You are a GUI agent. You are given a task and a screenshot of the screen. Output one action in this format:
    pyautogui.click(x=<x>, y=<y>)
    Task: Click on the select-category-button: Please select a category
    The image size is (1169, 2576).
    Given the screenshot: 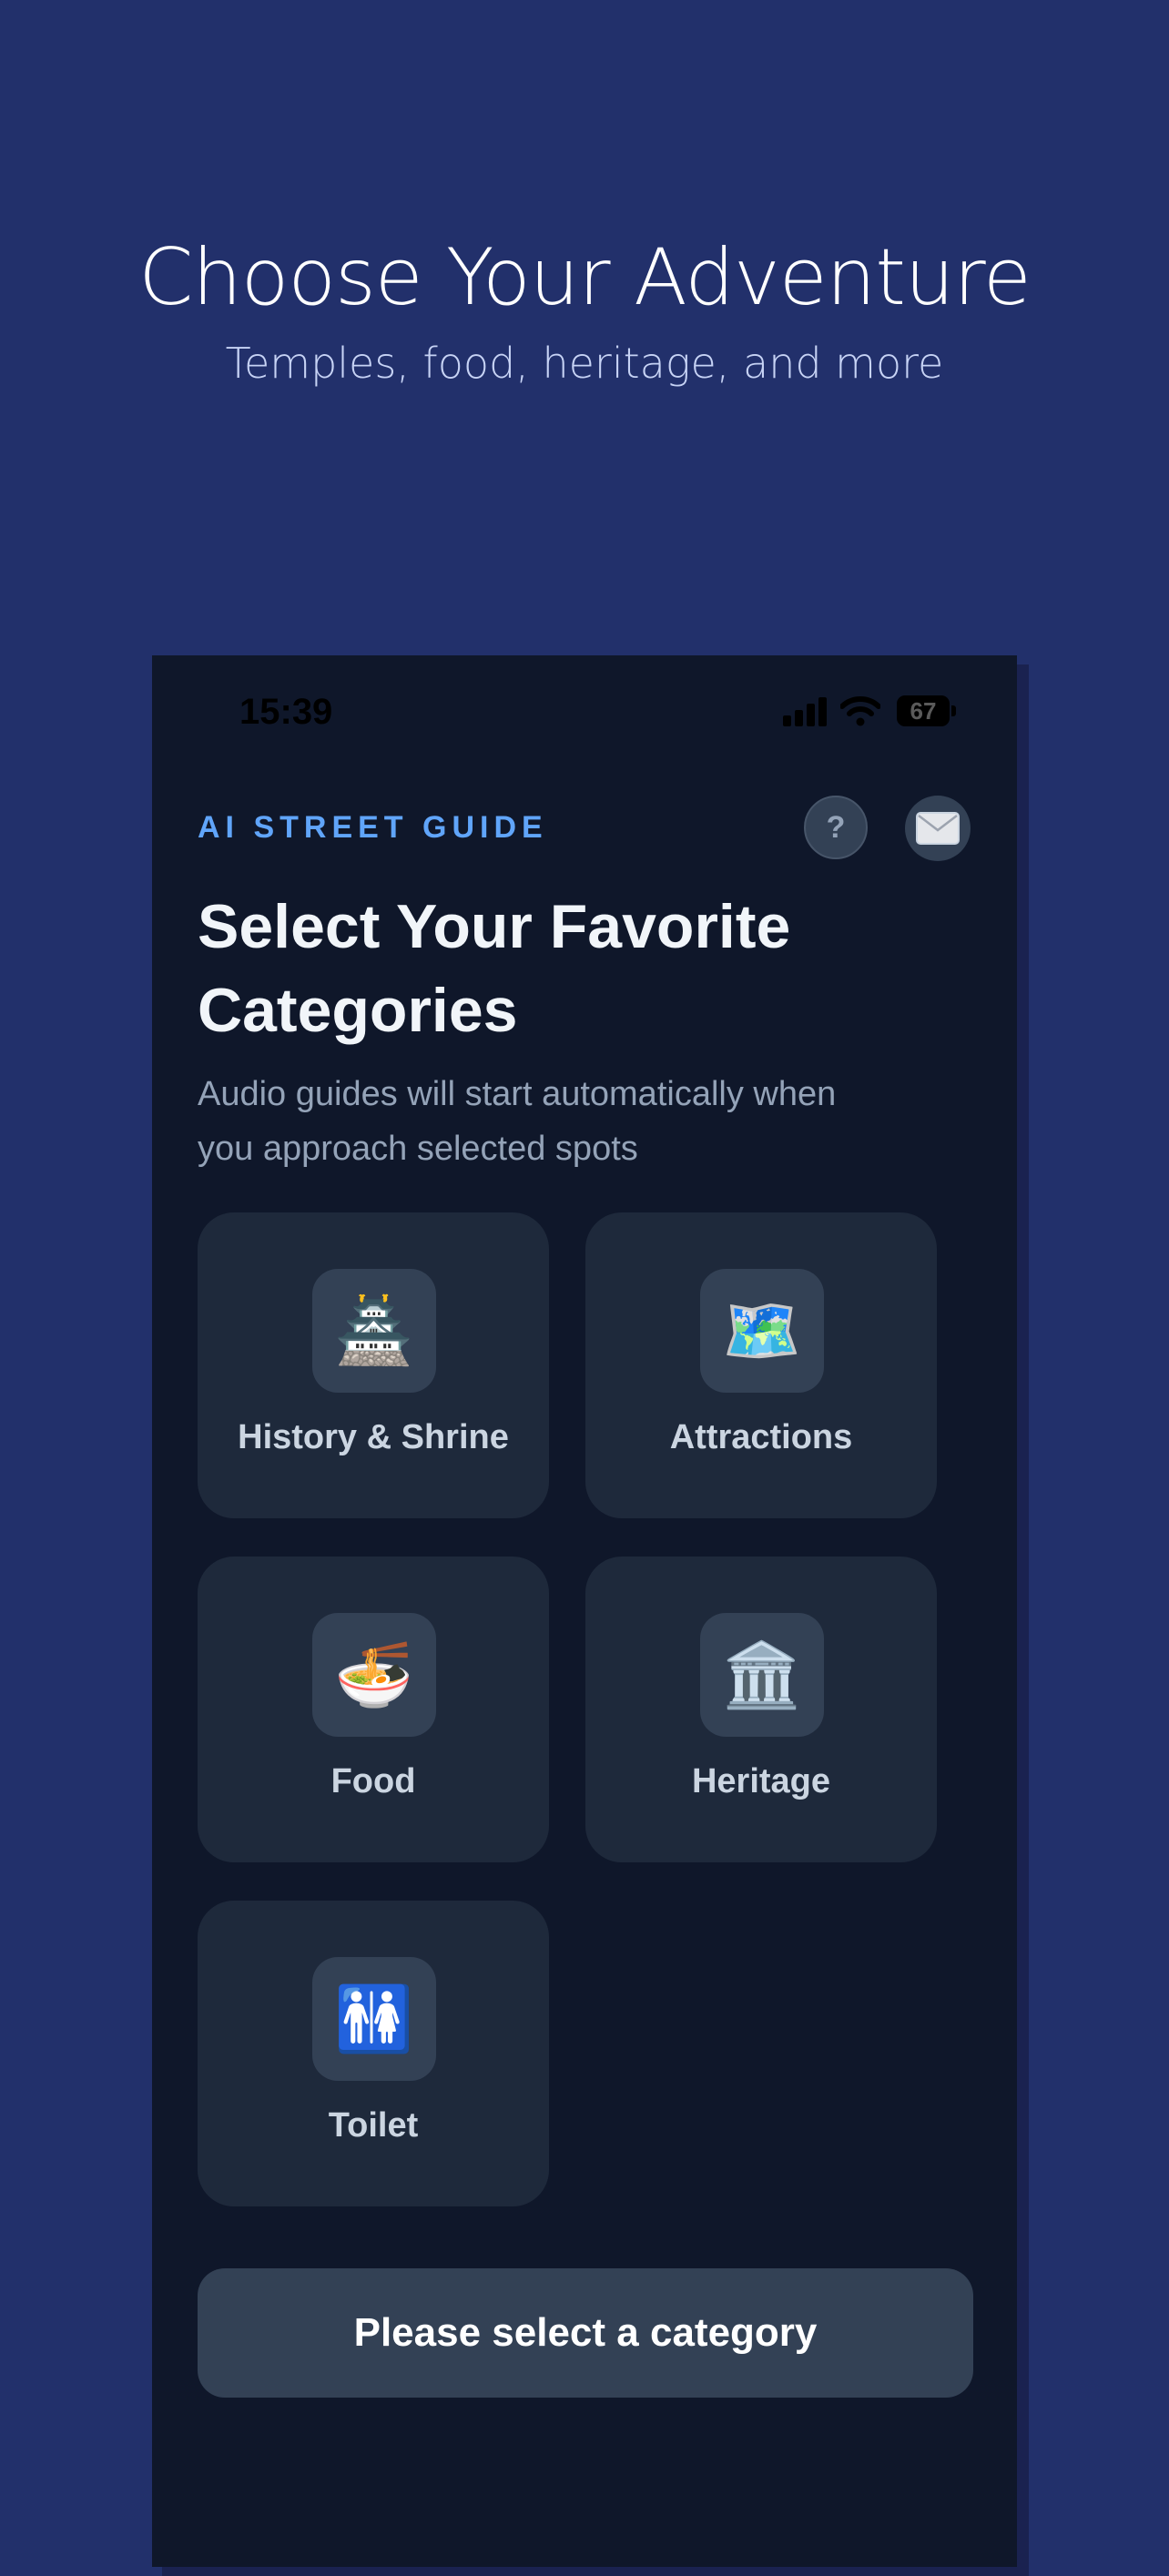 What is the action you would take?
    pyautogui.click(x=585, y=2333)
    